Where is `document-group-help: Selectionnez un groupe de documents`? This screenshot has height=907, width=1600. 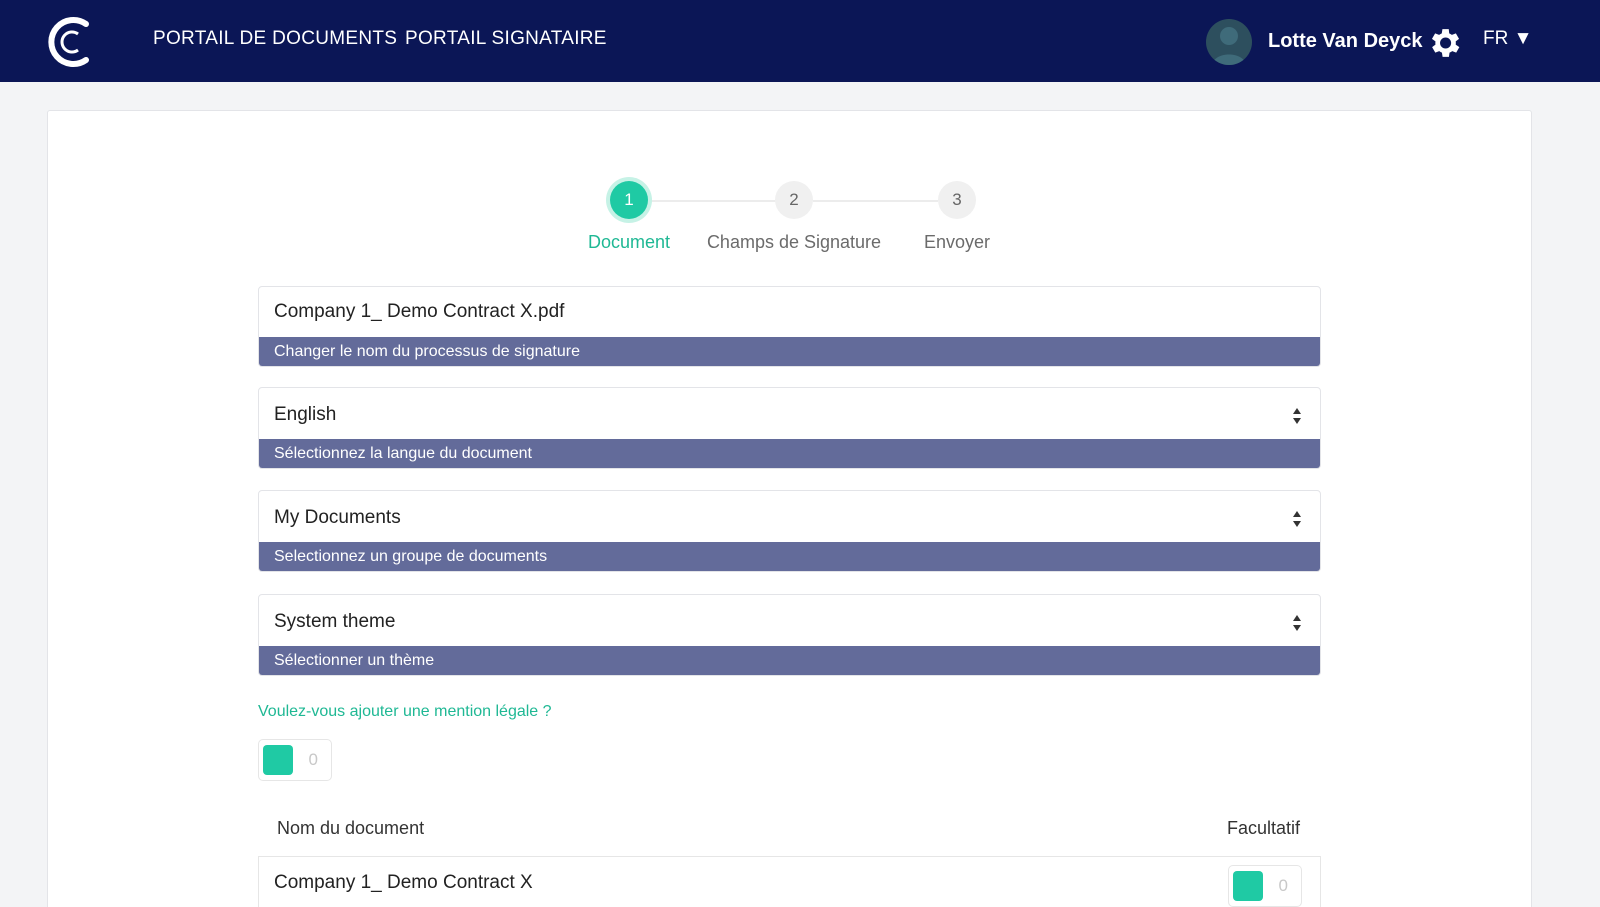 document-group-help: Selectionnez un groupe de documents is located at coordinates (789, 556).